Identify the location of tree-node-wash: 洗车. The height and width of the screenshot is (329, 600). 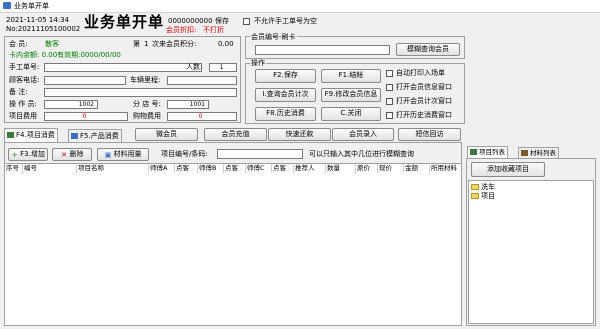
(483, 187).